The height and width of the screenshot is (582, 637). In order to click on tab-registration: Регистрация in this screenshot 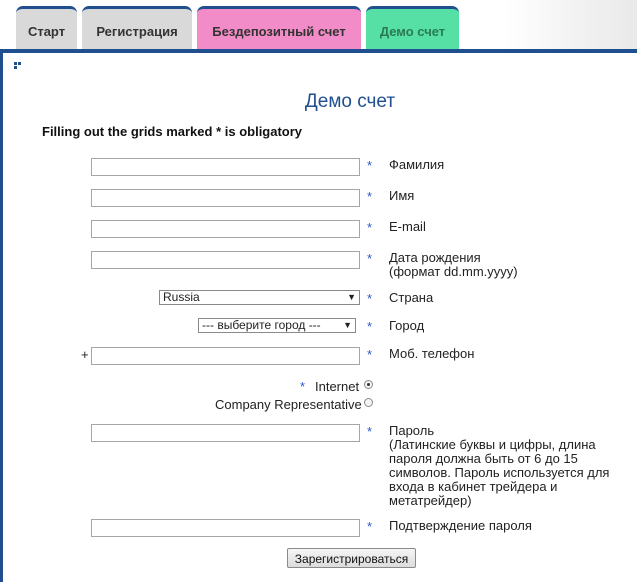, I will do `click(137, 28)`.